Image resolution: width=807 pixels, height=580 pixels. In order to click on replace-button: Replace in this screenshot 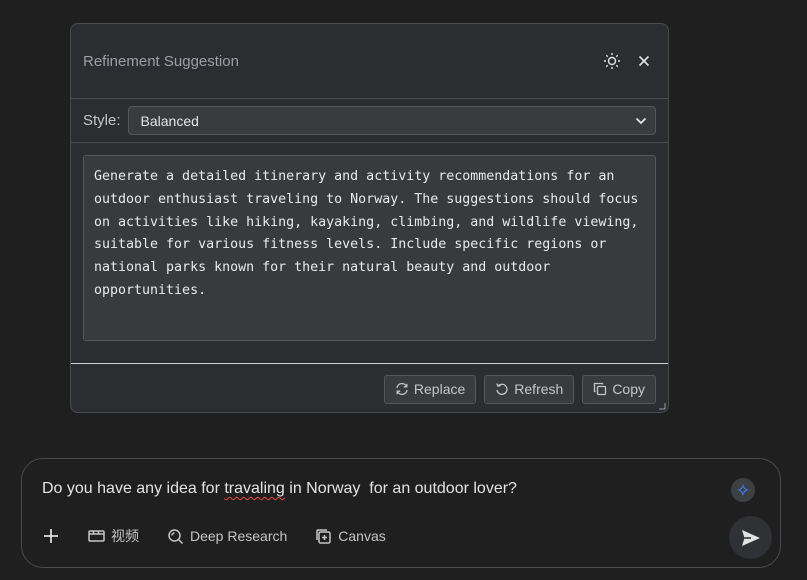, I will do `click(430, 389)`.